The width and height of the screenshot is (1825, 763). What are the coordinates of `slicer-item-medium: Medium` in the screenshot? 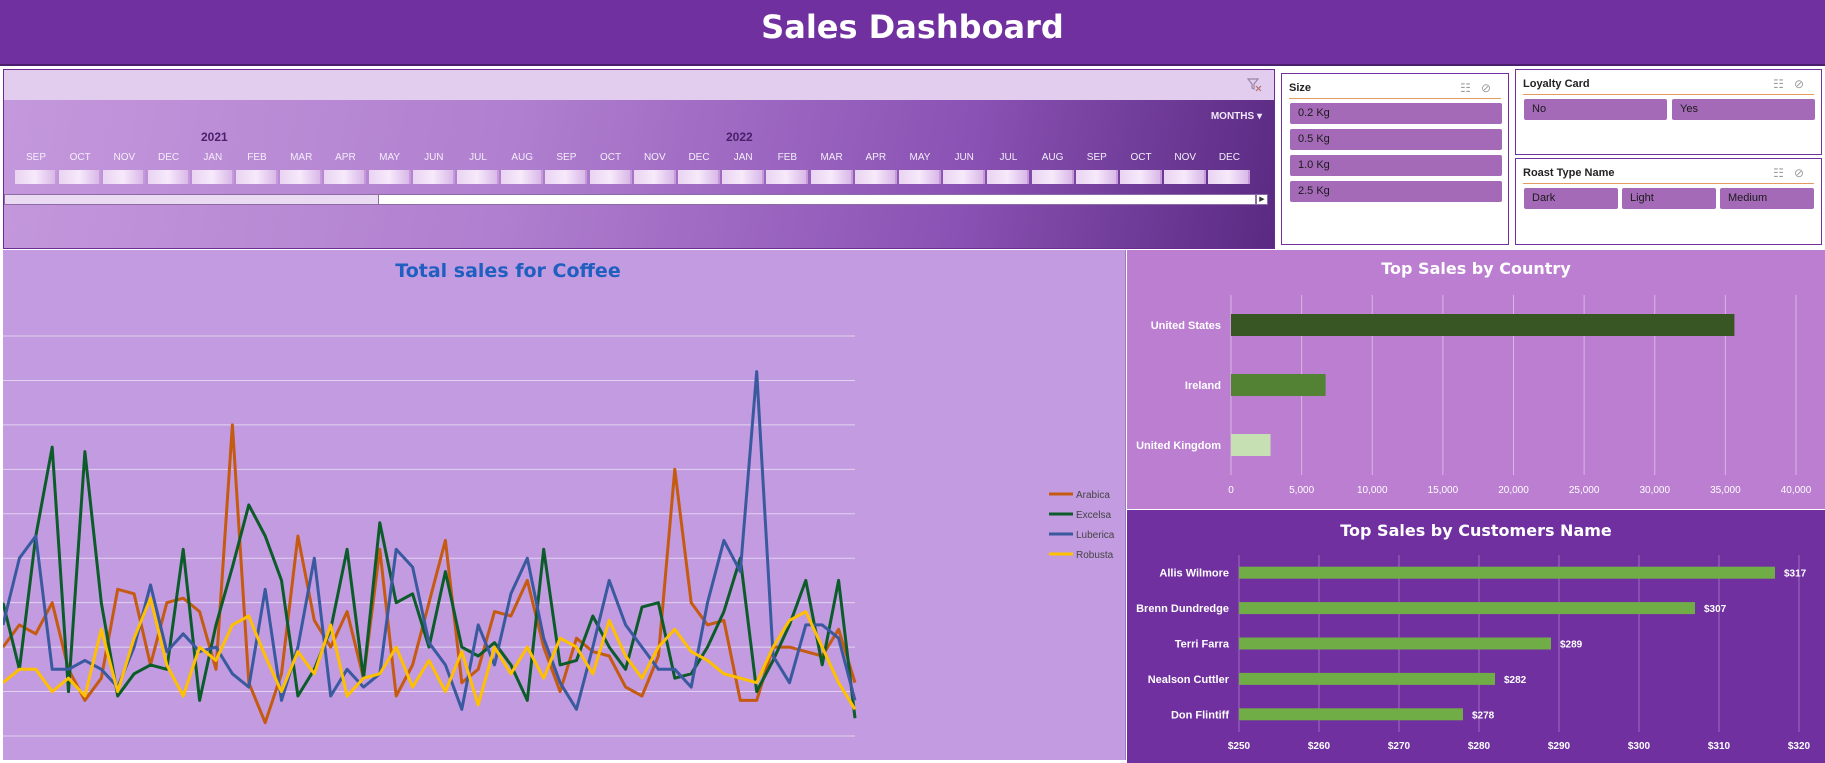 It's located at (1767, 198).